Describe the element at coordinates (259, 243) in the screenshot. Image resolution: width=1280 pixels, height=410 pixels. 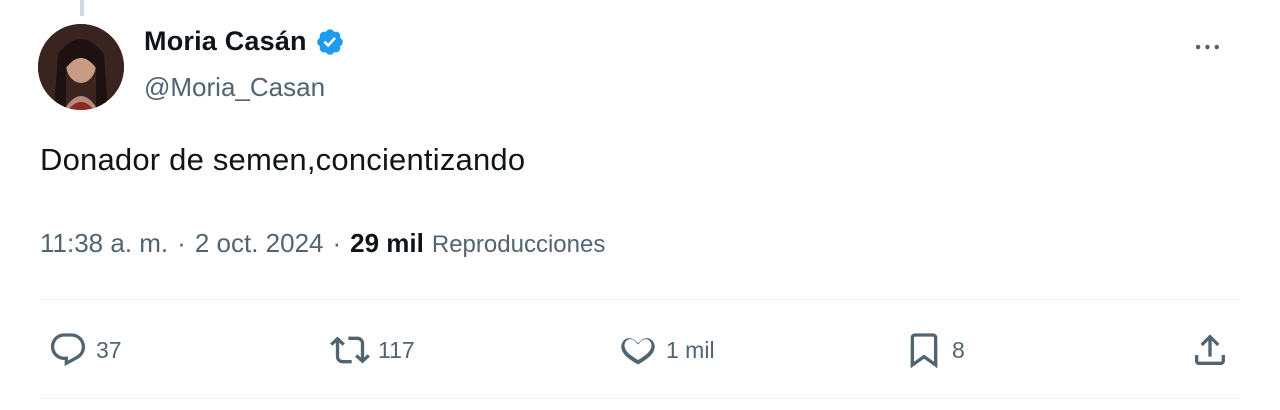
I see `tweet-date: 2 oct. 2024` at that location.